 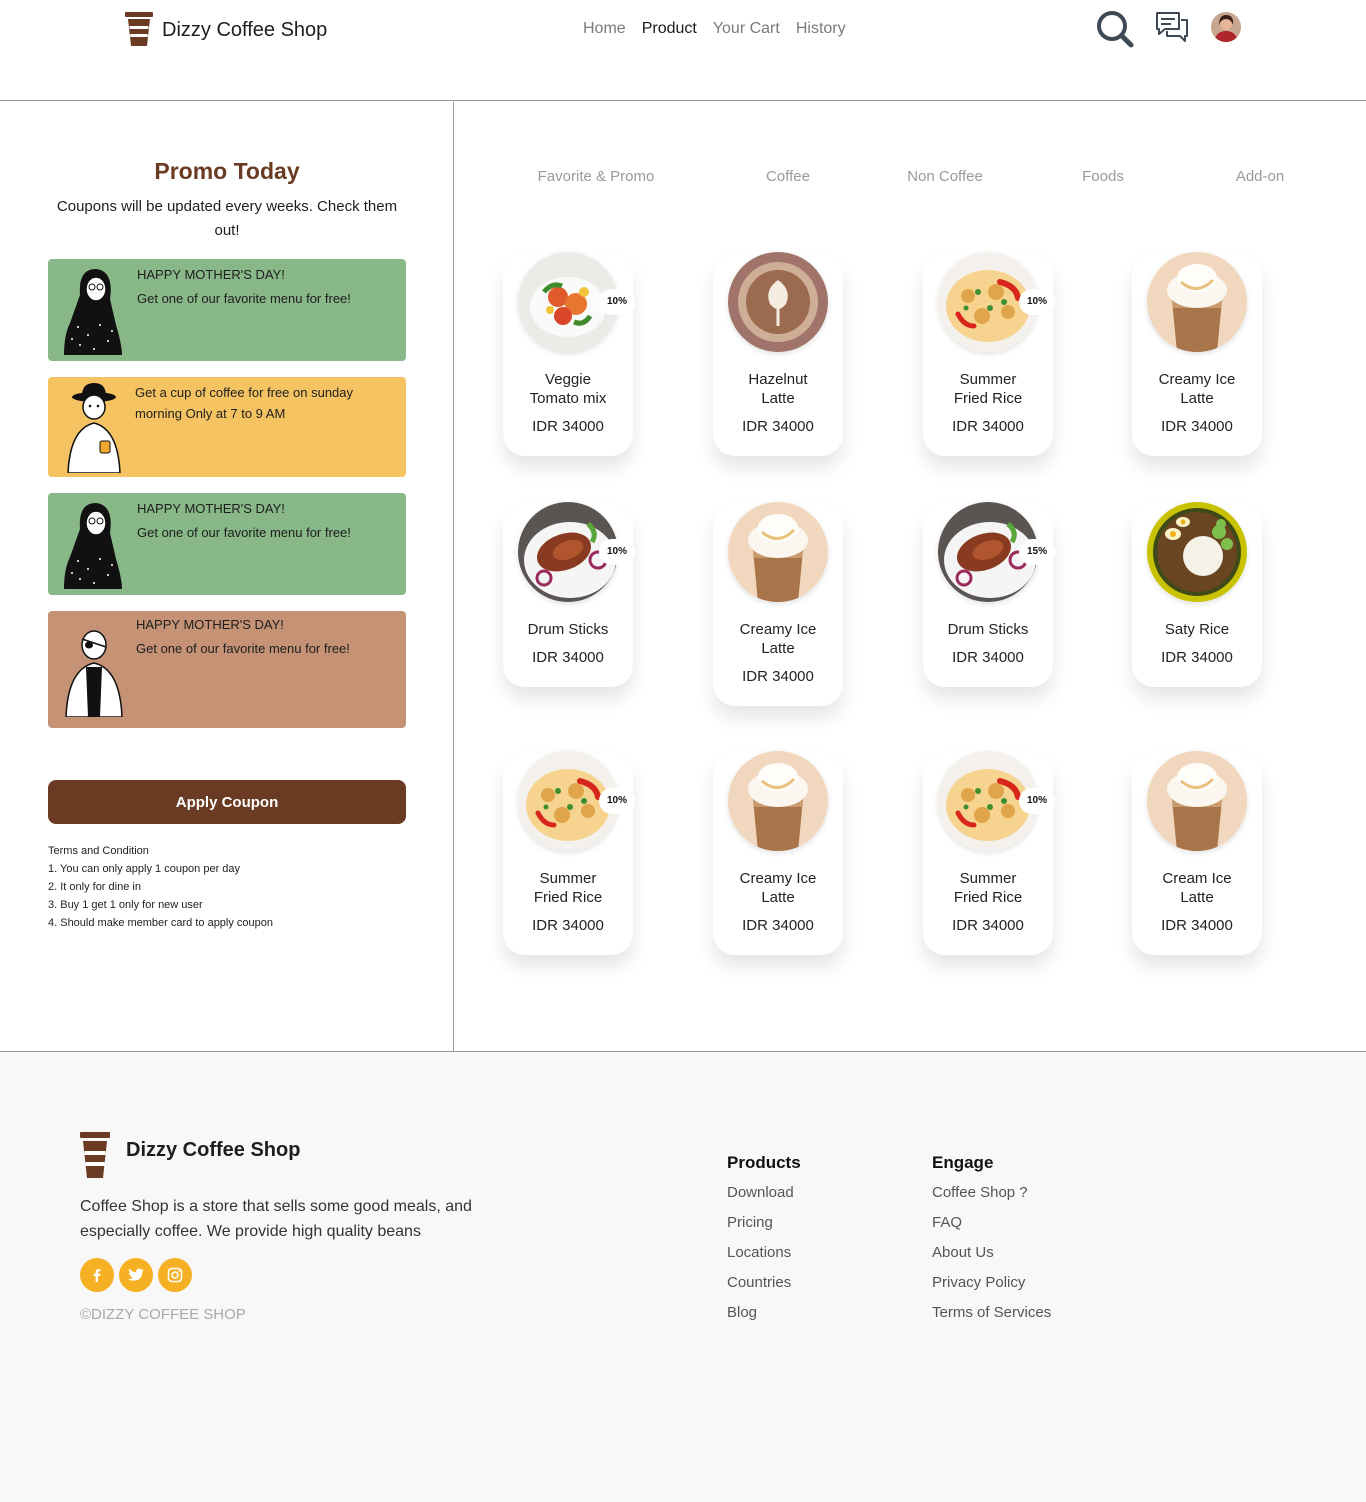 I want to click on instagram-icon, so click(x=175, y=1275).